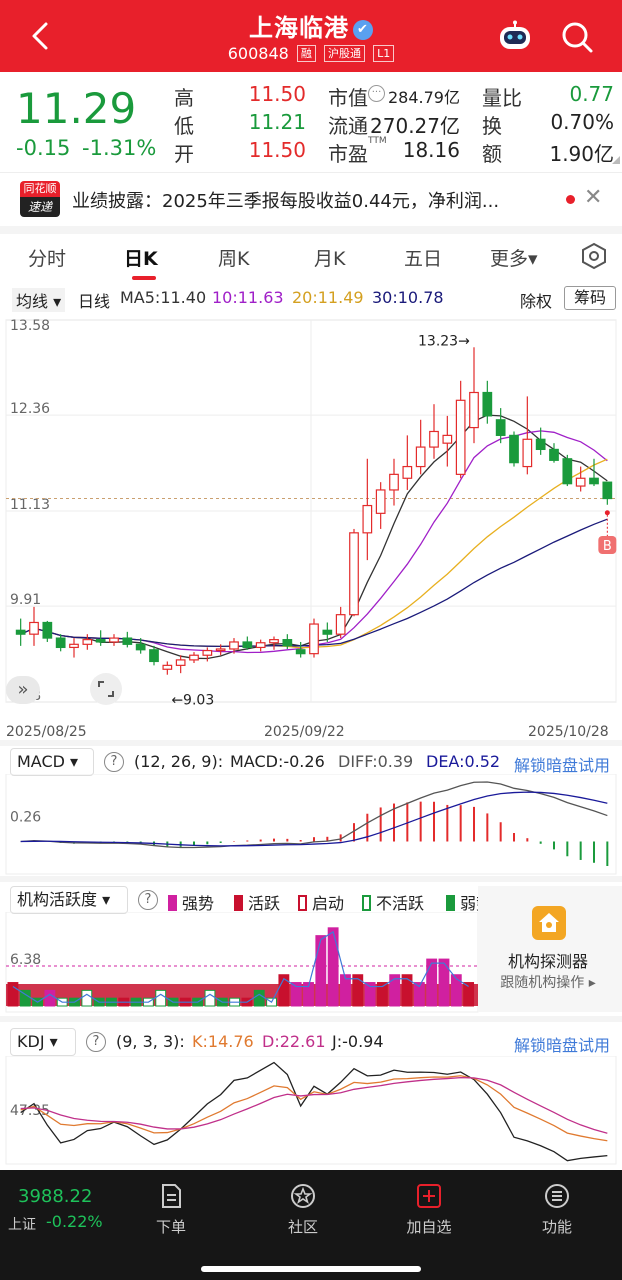 This screenshot has height=1280, width=622. Describe the element at coordinates (616, 160) in the screenshot. I see `expand-corner-icon` at that location.